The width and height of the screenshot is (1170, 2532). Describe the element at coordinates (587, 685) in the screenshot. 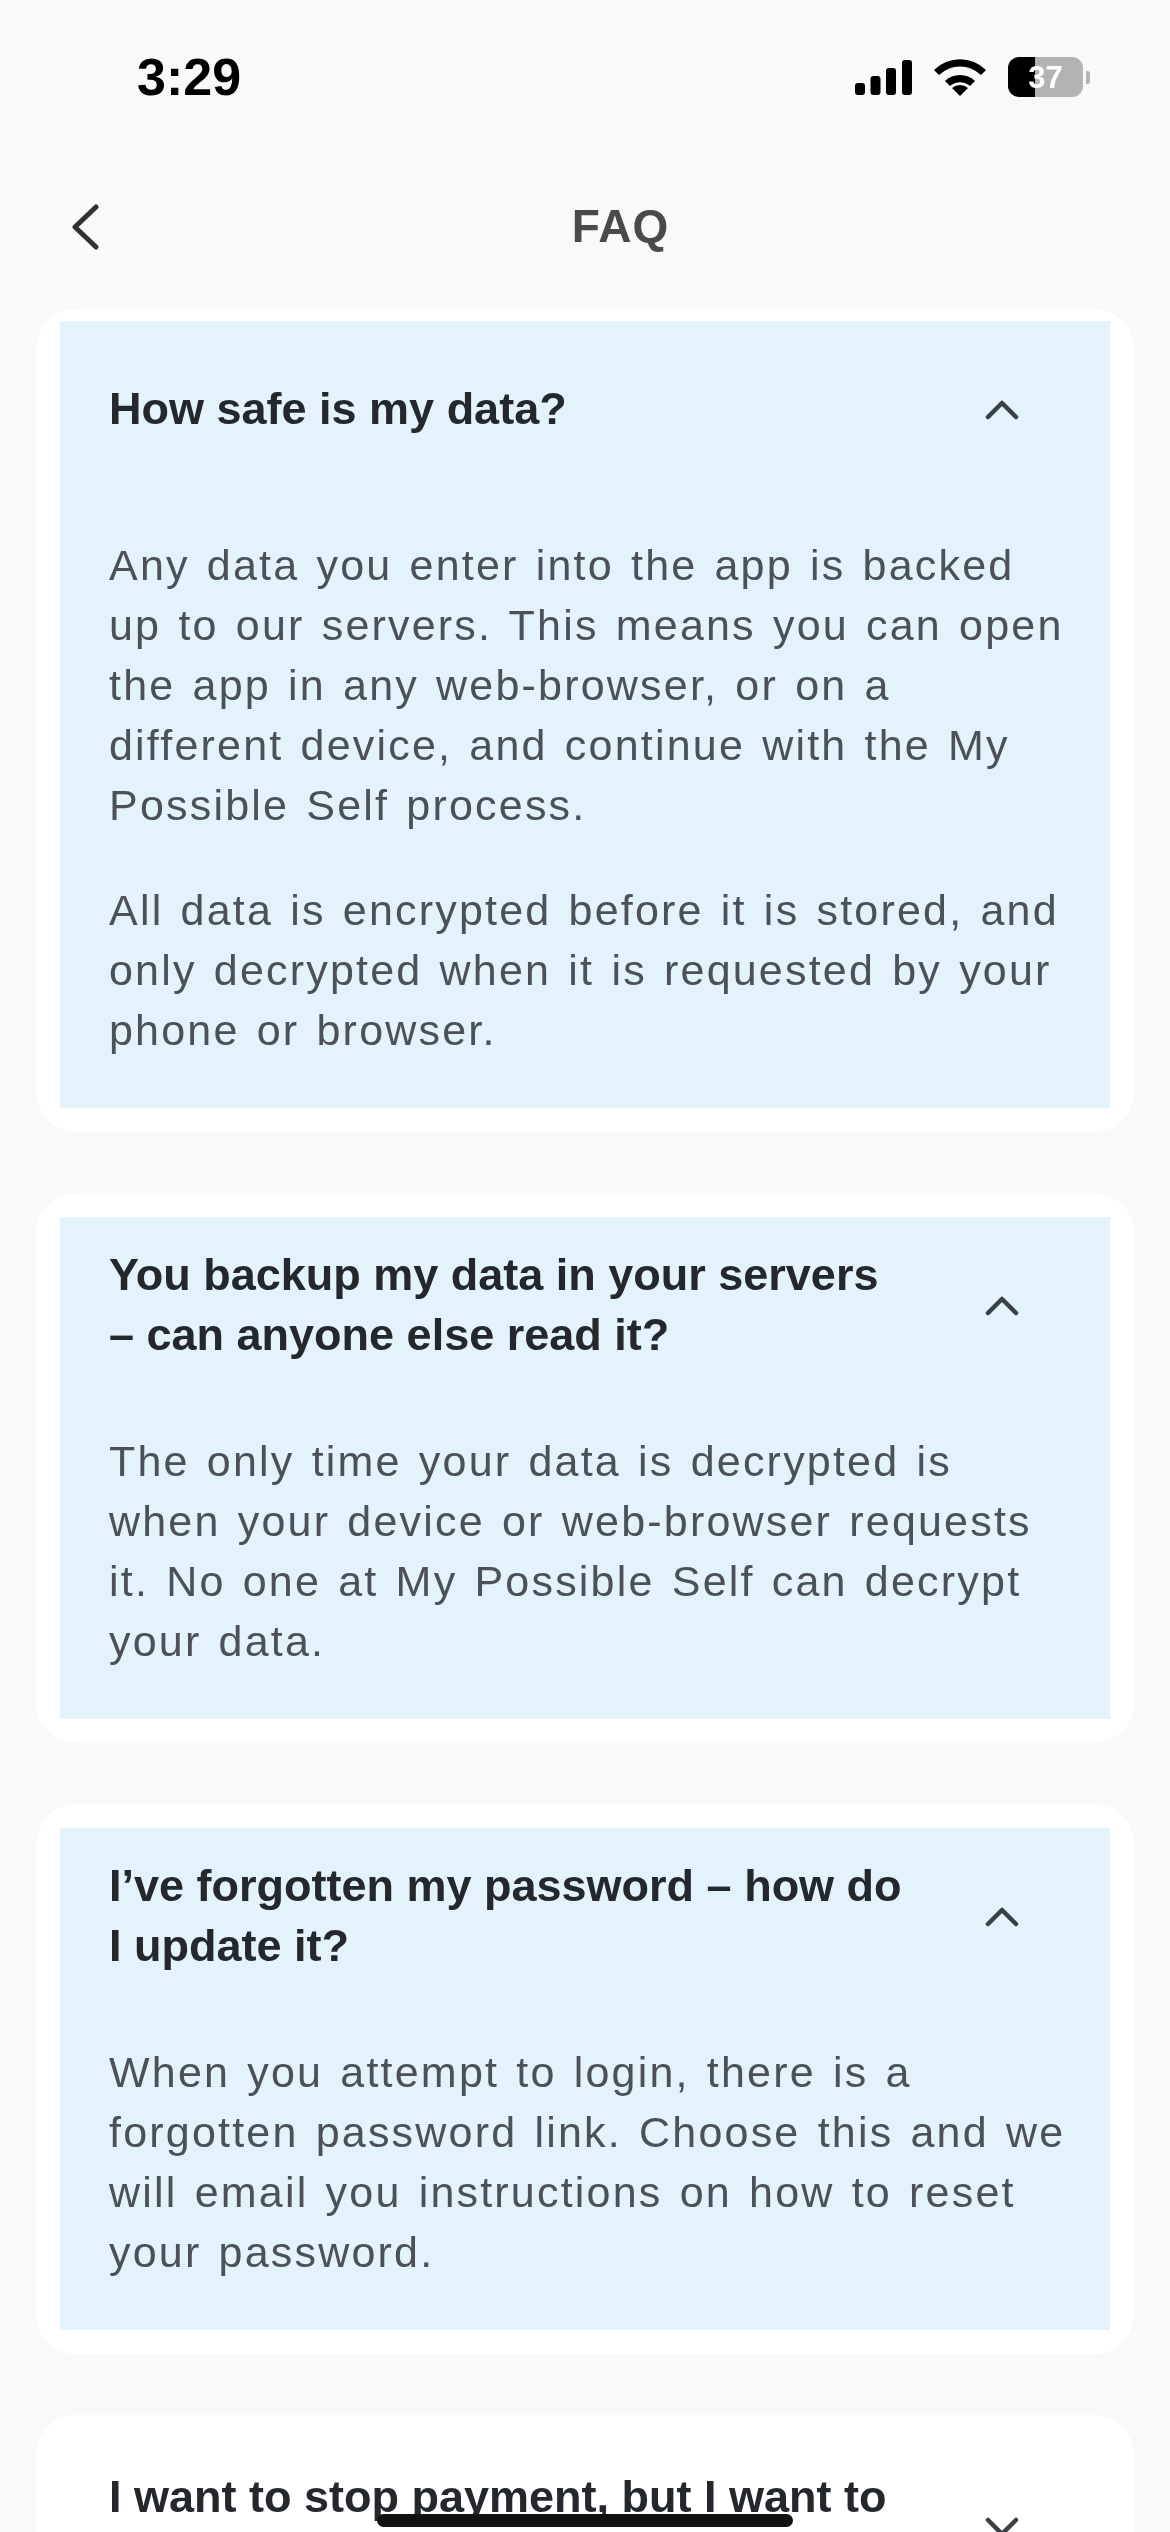

I see `answer-text: Any data you enter into the app is backed up to our servers. This means you can open the app in any web-browser, or on a different device, and continue with the My Possible Self process.` at that location.